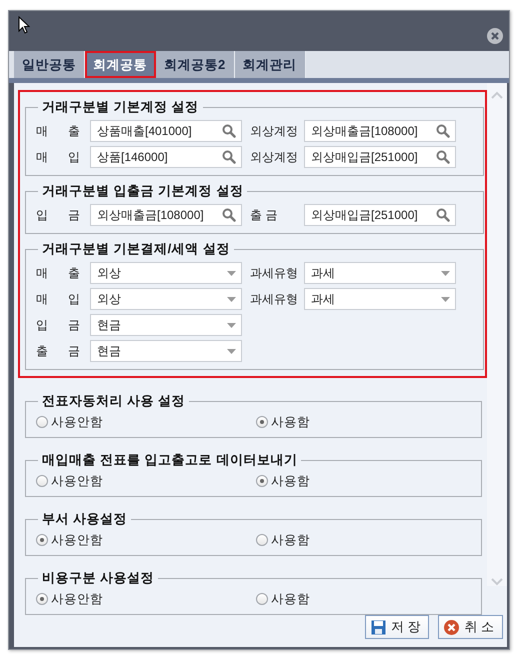 Image resolution: width=519 pixels, height=657 pixels. I want to click on group-title: 매입매출 전표를 입고출고로 데이터보내기, so click(170, 459).